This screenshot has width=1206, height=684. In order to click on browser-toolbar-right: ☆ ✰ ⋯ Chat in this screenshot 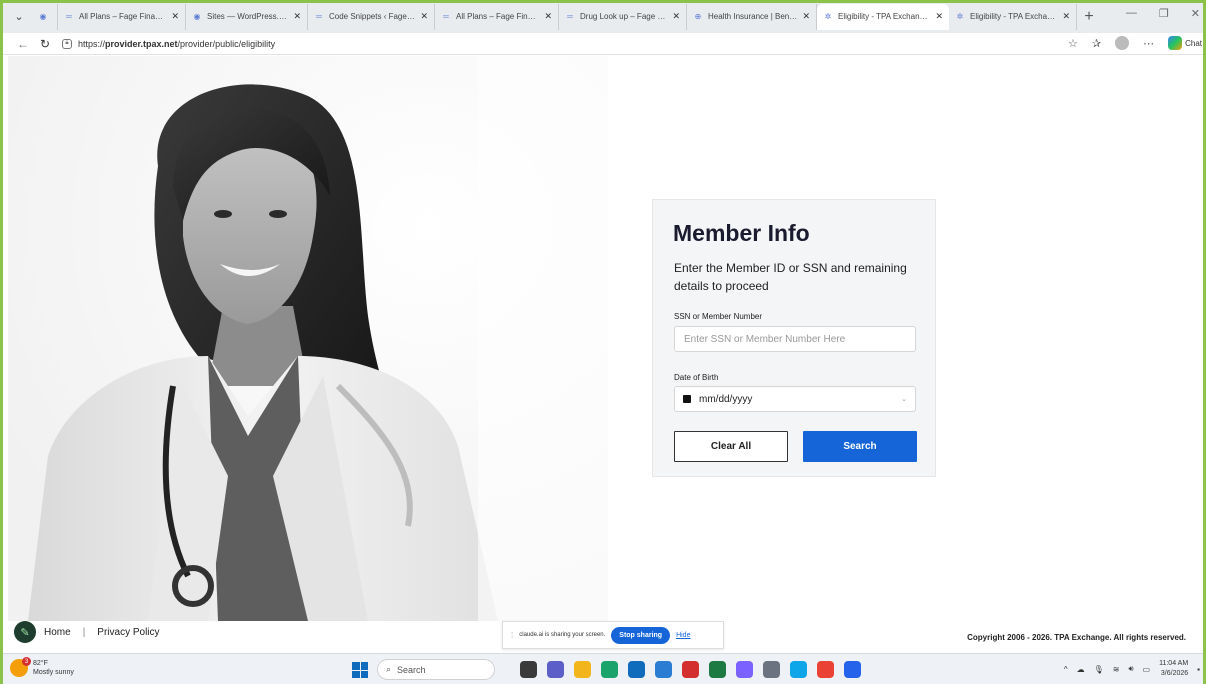, I will do `click(1135, 43)`.